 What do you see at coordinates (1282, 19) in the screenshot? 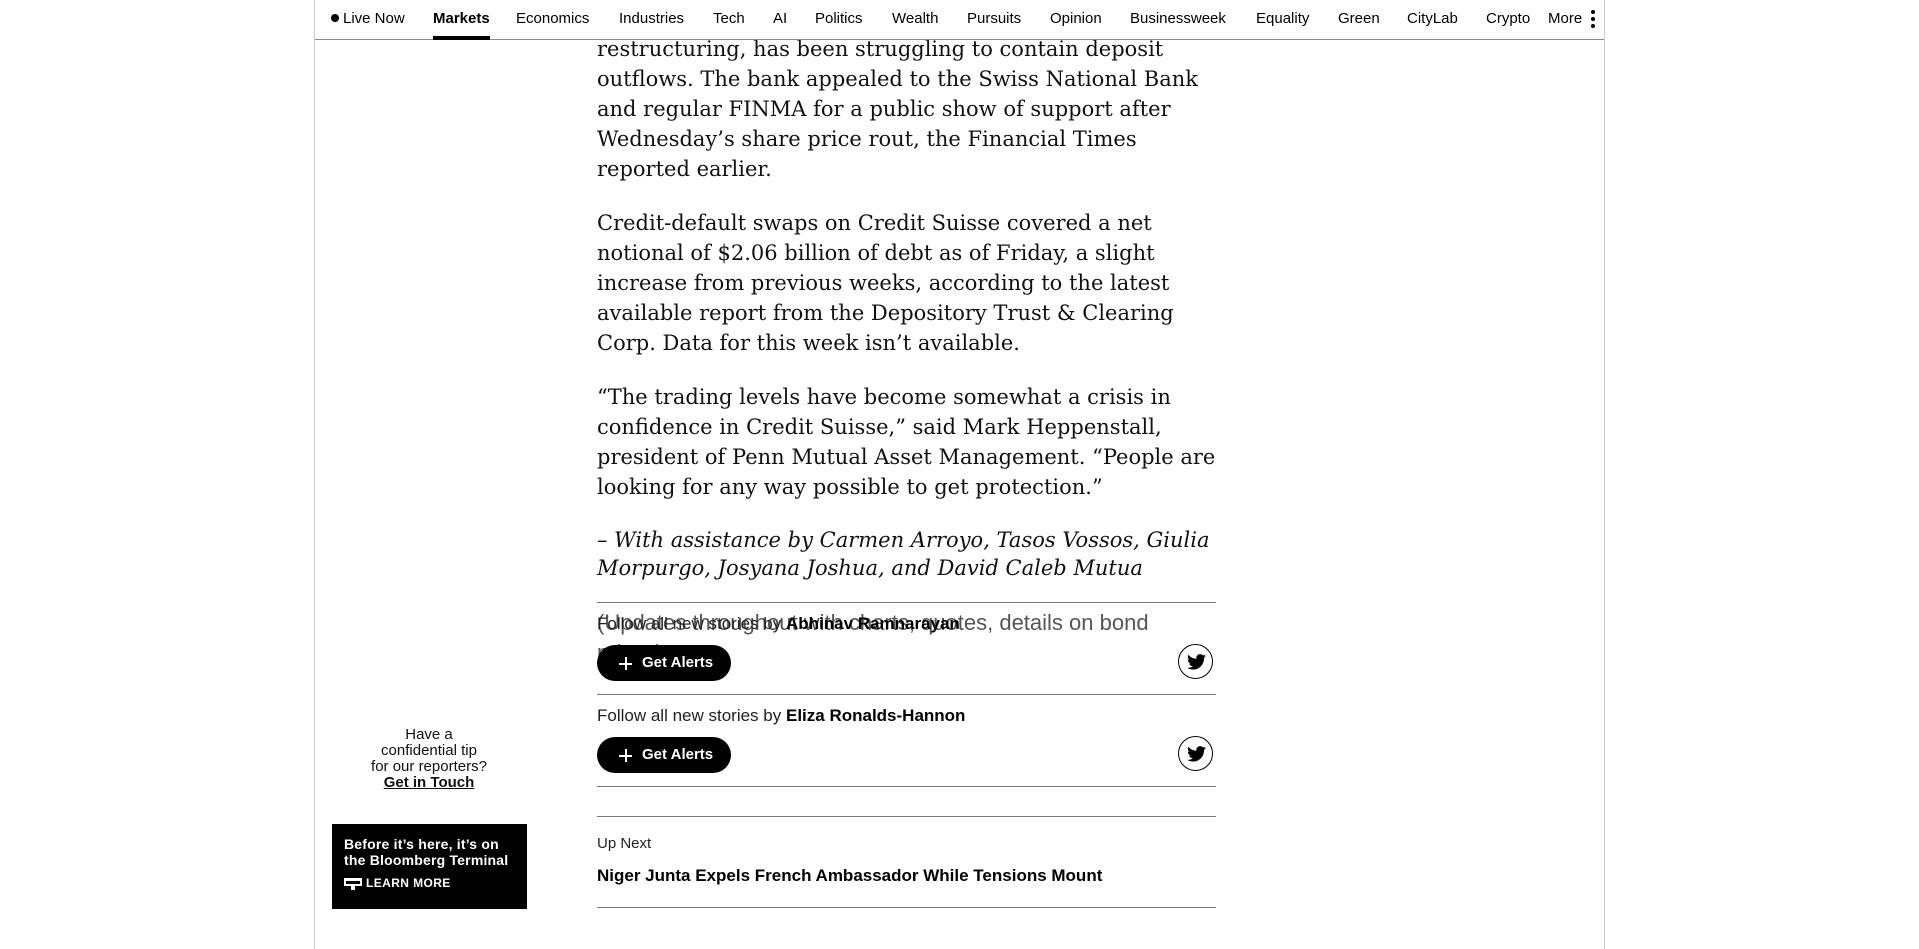
I see `nav-item-equality: Equality` at bounding box center [1282, 19].